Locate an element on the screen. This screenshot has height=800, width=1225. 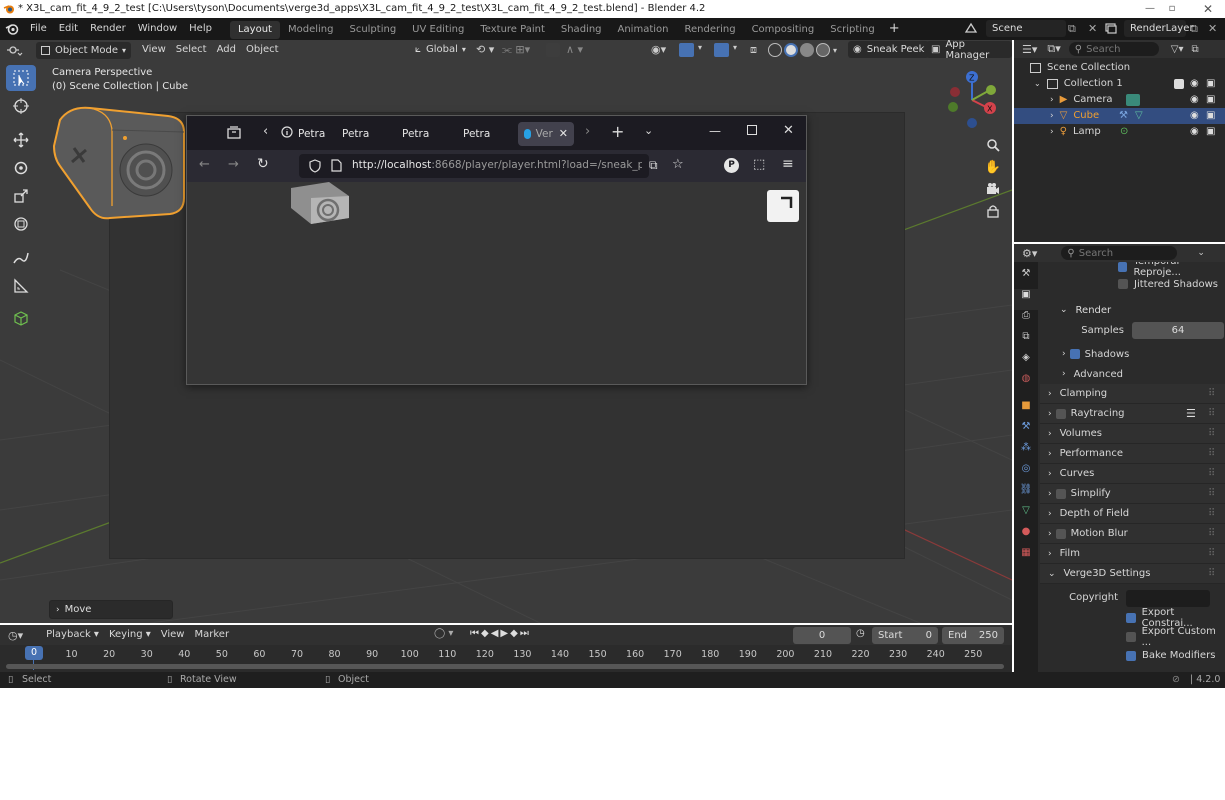
view-layer-field: RenderLayer is located at coordinates (1158, 28).